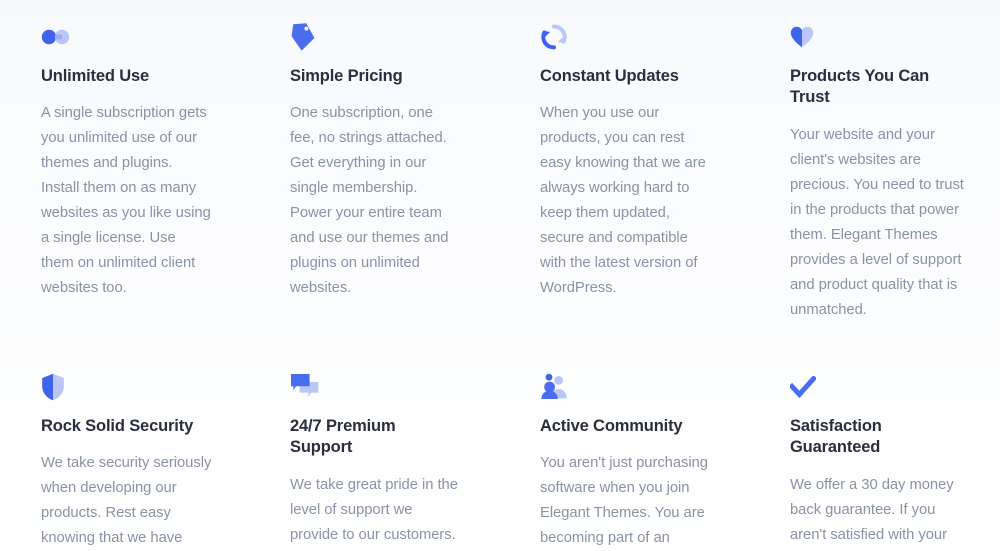  What do you see at coordinates (611, 425) in the screenshot?
I see `feature-title: Active Community` at bounding box center [611, 425].